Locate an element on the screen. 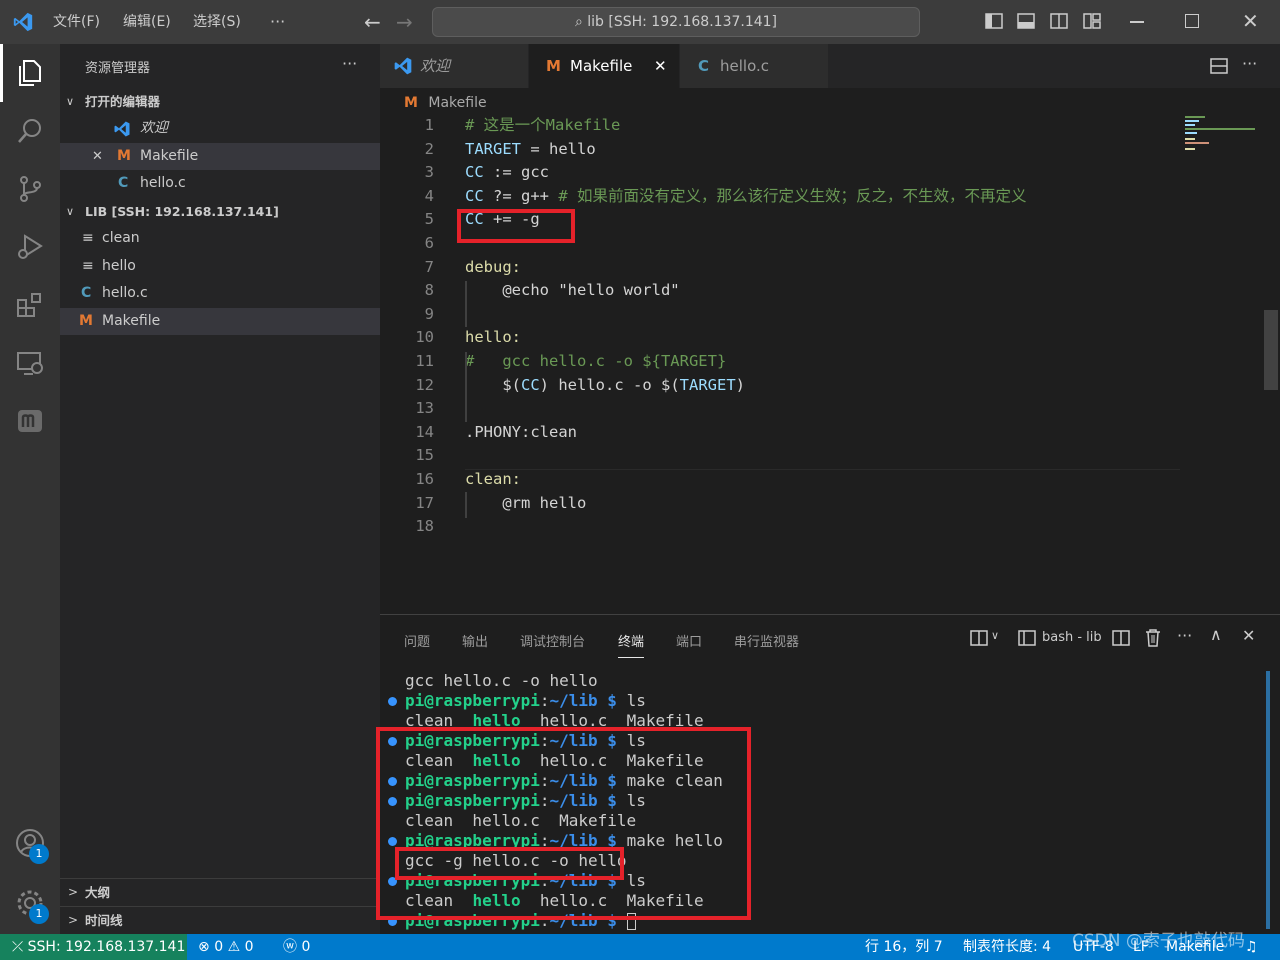 The height and width of the screenshot is (960, 1280). minimap is located at coordinates (1225, 134).